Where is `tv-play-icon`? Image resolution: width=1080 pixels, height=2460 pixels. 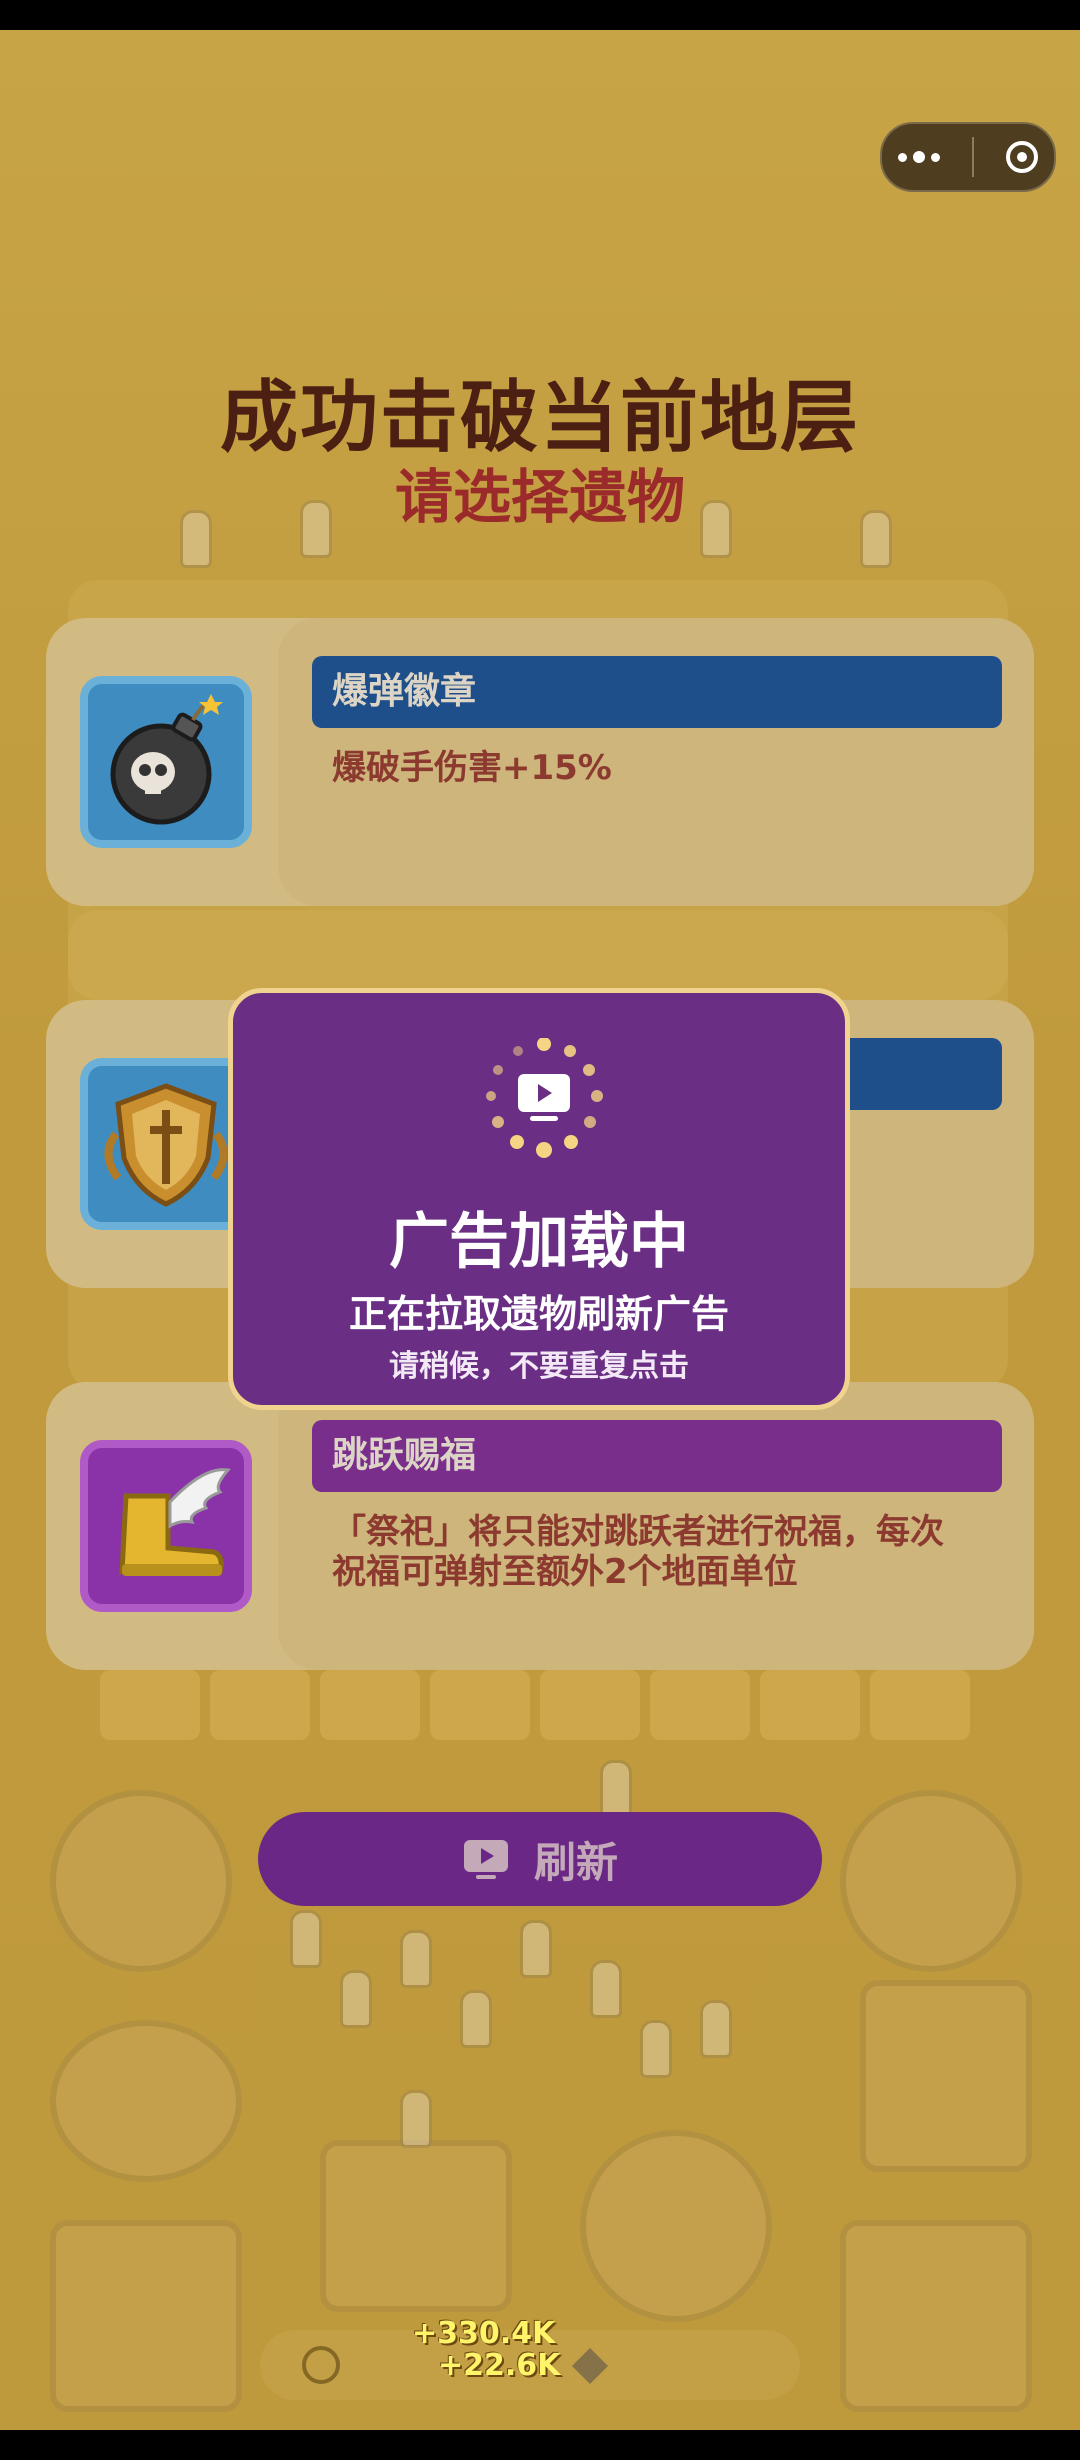
tv-play-icon is located at coordinates (485, 1859).